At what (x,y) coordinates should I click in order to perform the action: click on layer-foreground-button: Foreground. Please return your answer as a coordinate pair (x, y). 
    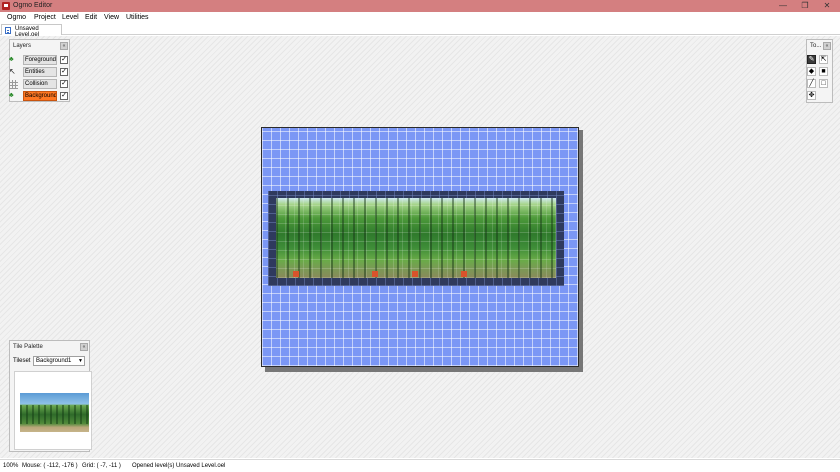
    Looking at the image, I should click on (40, 60).